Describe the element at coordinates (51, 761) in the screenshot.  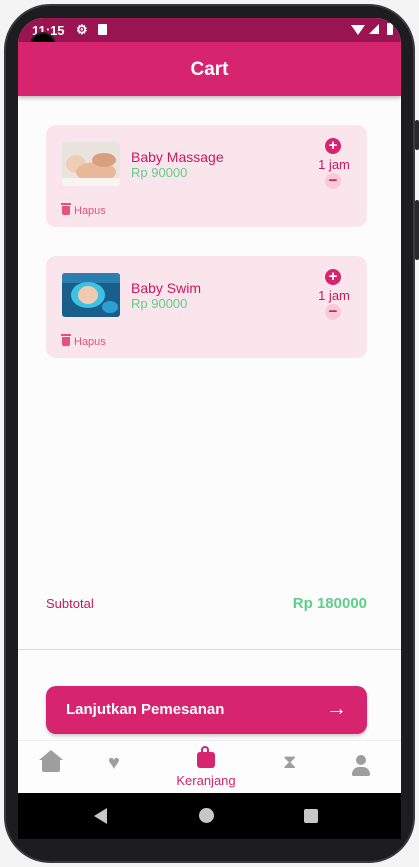
I see `home-icon` at that location.